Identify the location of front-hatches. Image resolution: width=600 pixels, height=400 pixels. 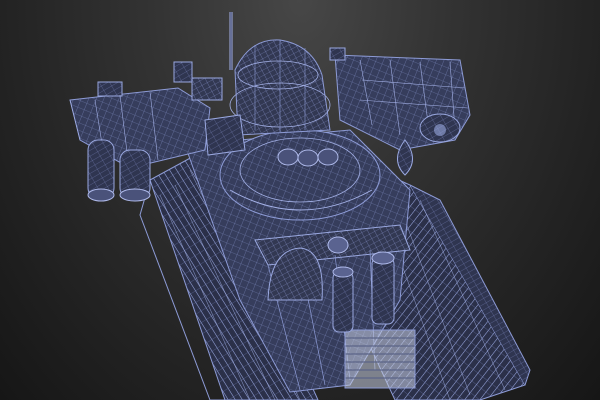
(308, 157).